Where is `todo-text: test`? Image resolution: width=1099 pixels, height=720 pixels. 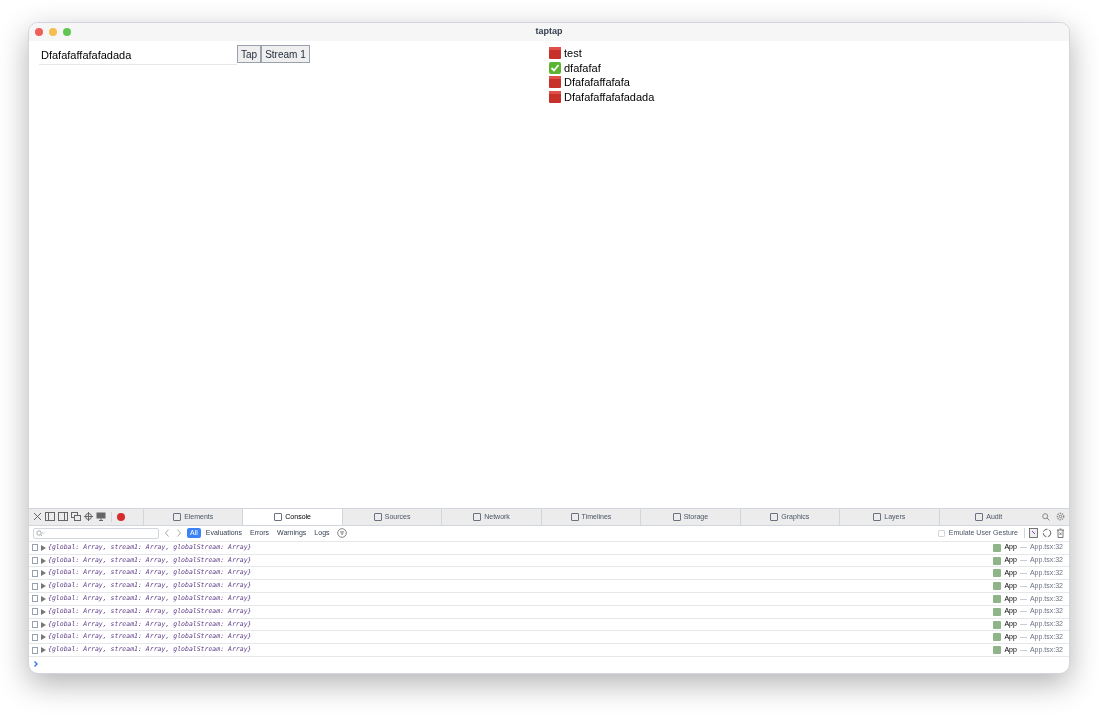 todo-text: test is located at coordinates (573, 53).